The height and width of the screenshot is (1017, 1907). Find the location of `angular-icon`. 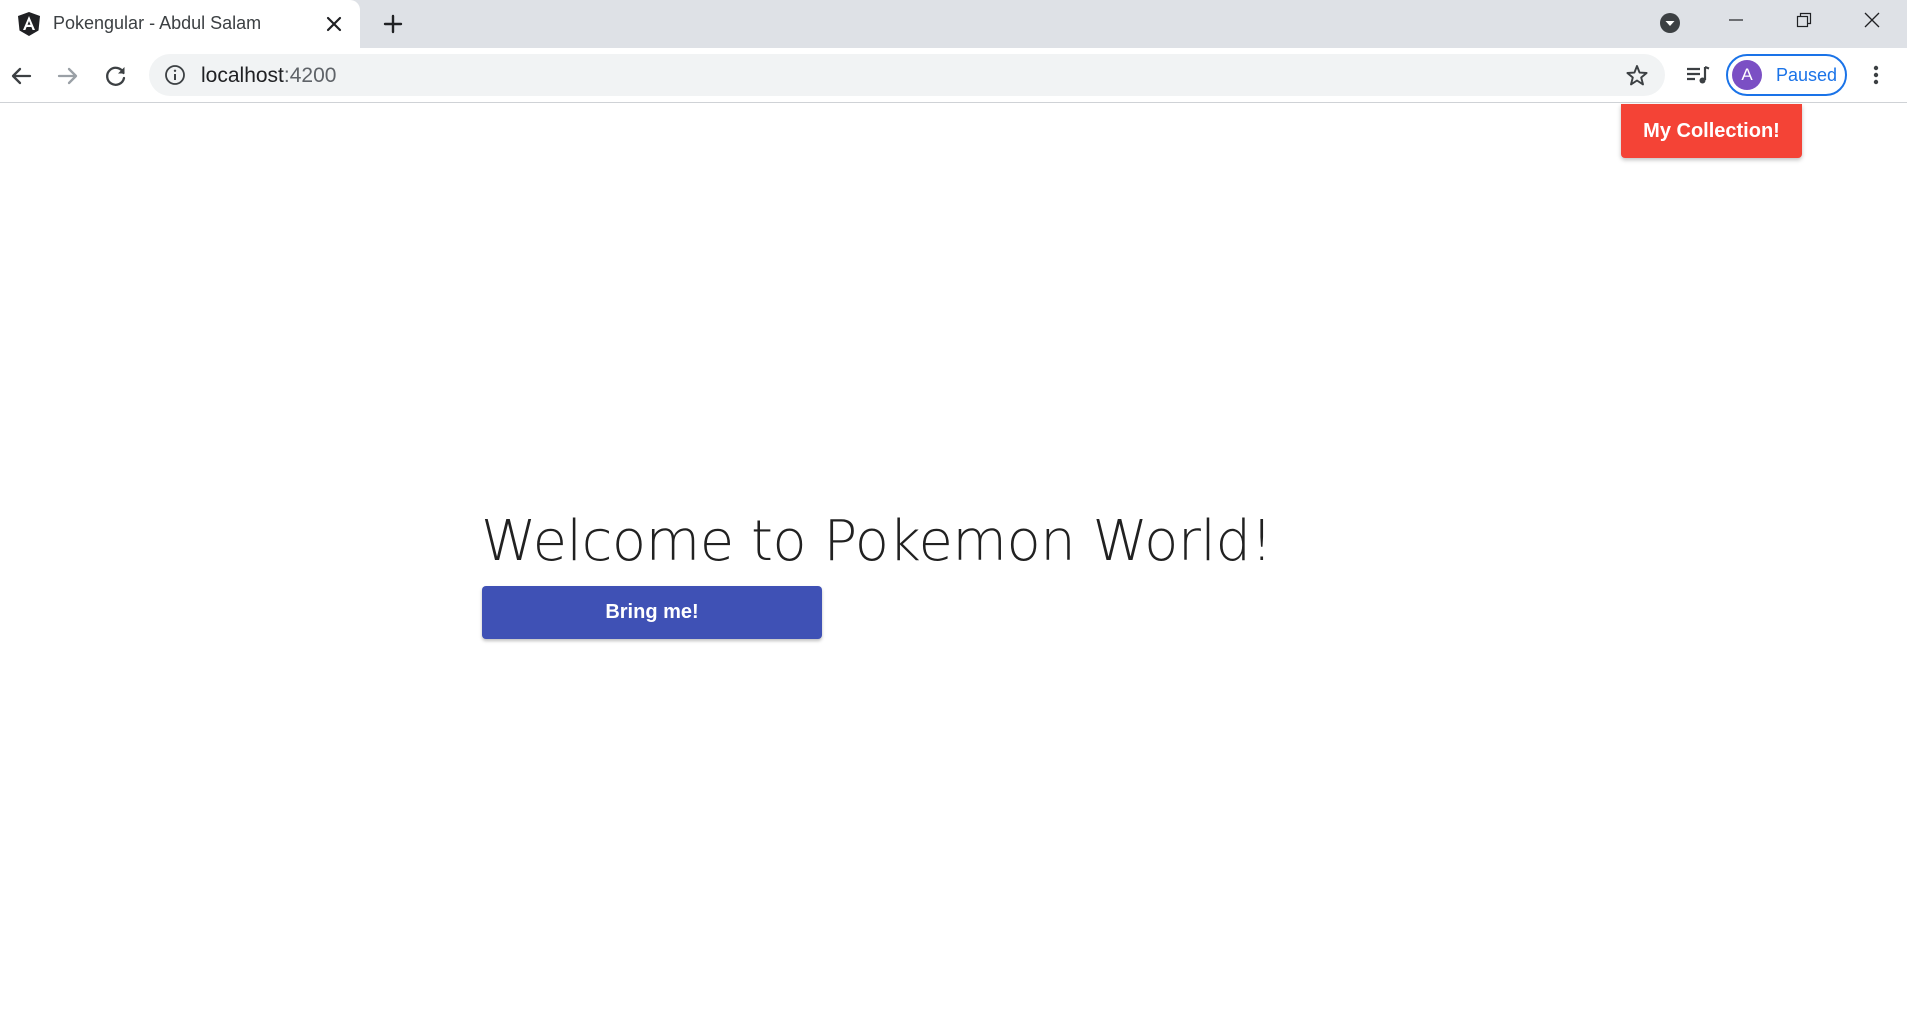

angular-icon is located at coordinates (29, 24).